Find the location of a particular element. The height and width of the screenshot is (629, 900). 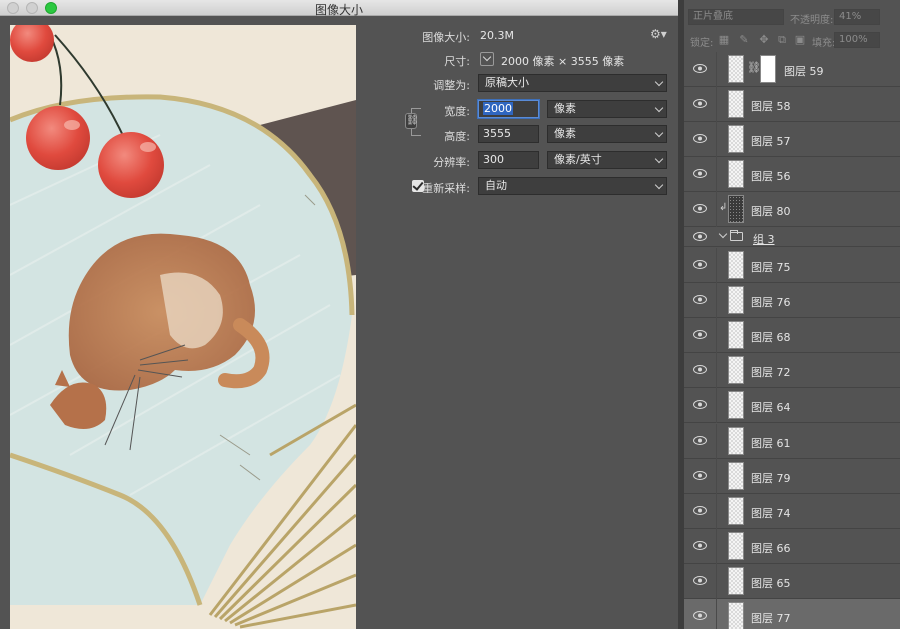

layer-row: 图层 61 is located at coordinates (792, 441).